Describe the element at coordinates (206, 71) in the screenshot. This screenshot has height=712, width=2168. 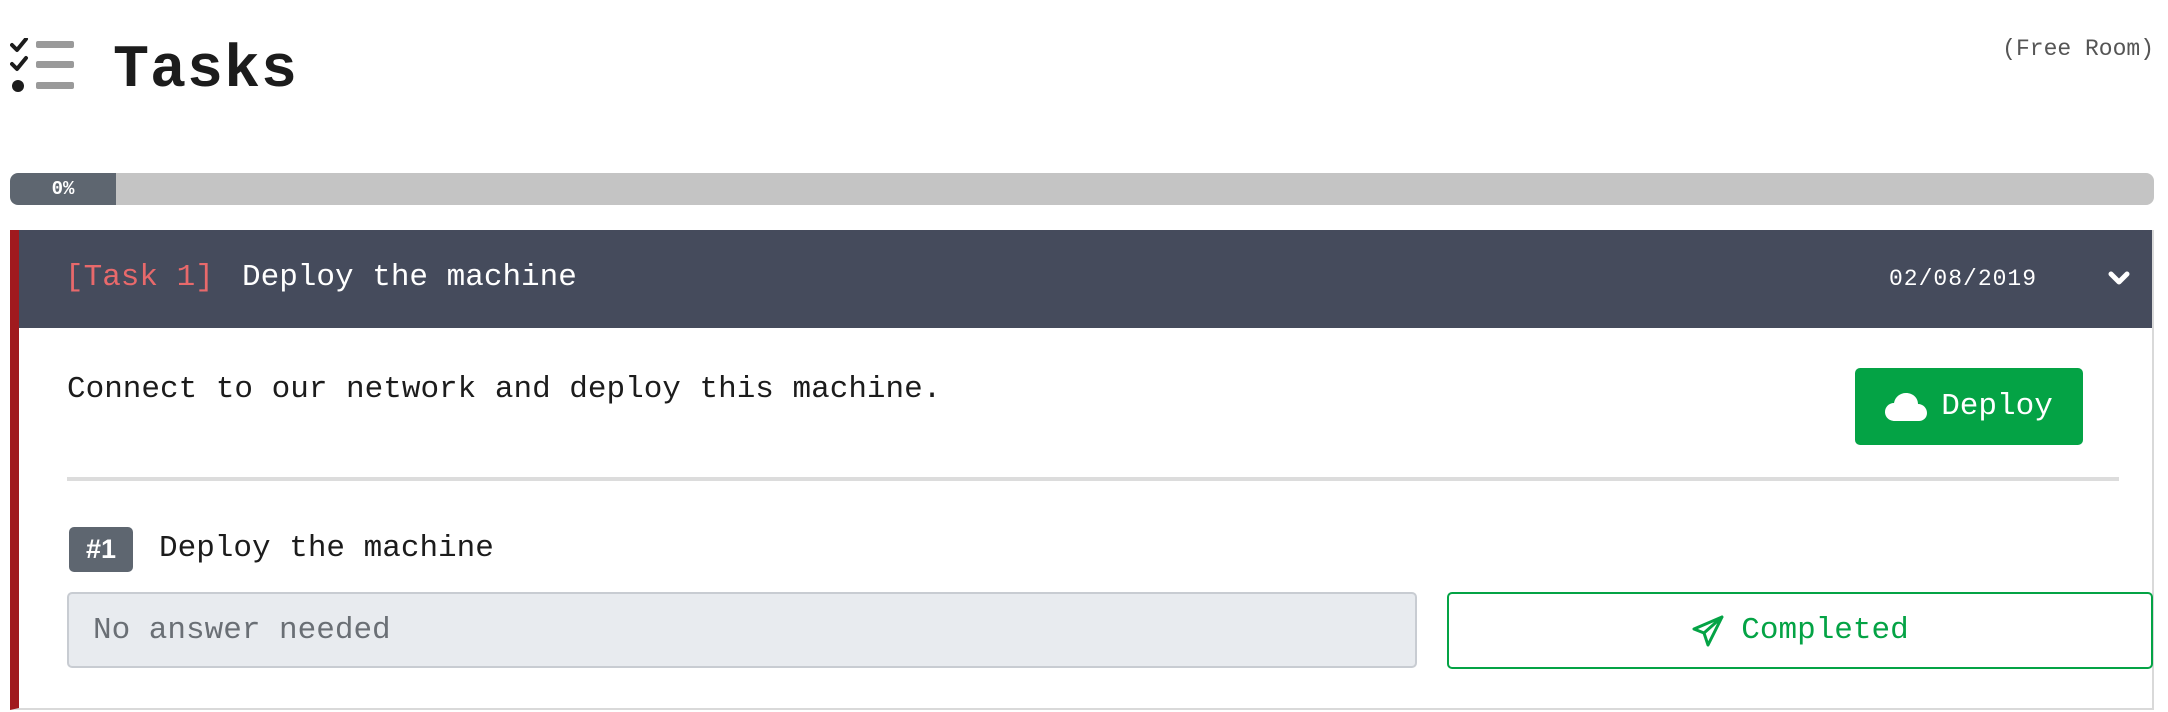
I see `page-title: Tasks` at that location.